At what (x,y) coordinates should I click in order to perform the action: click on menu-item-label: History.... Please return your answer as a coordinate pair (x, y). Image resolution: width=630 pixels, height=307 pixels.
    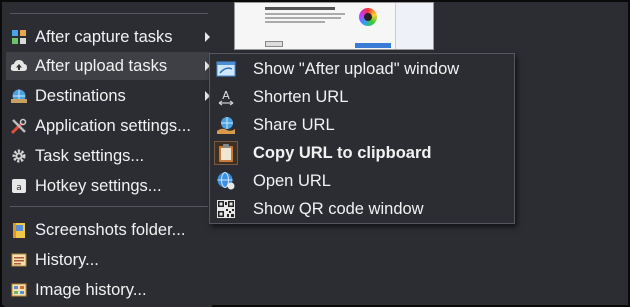
    Looking at the image, I should click on (67, 259).